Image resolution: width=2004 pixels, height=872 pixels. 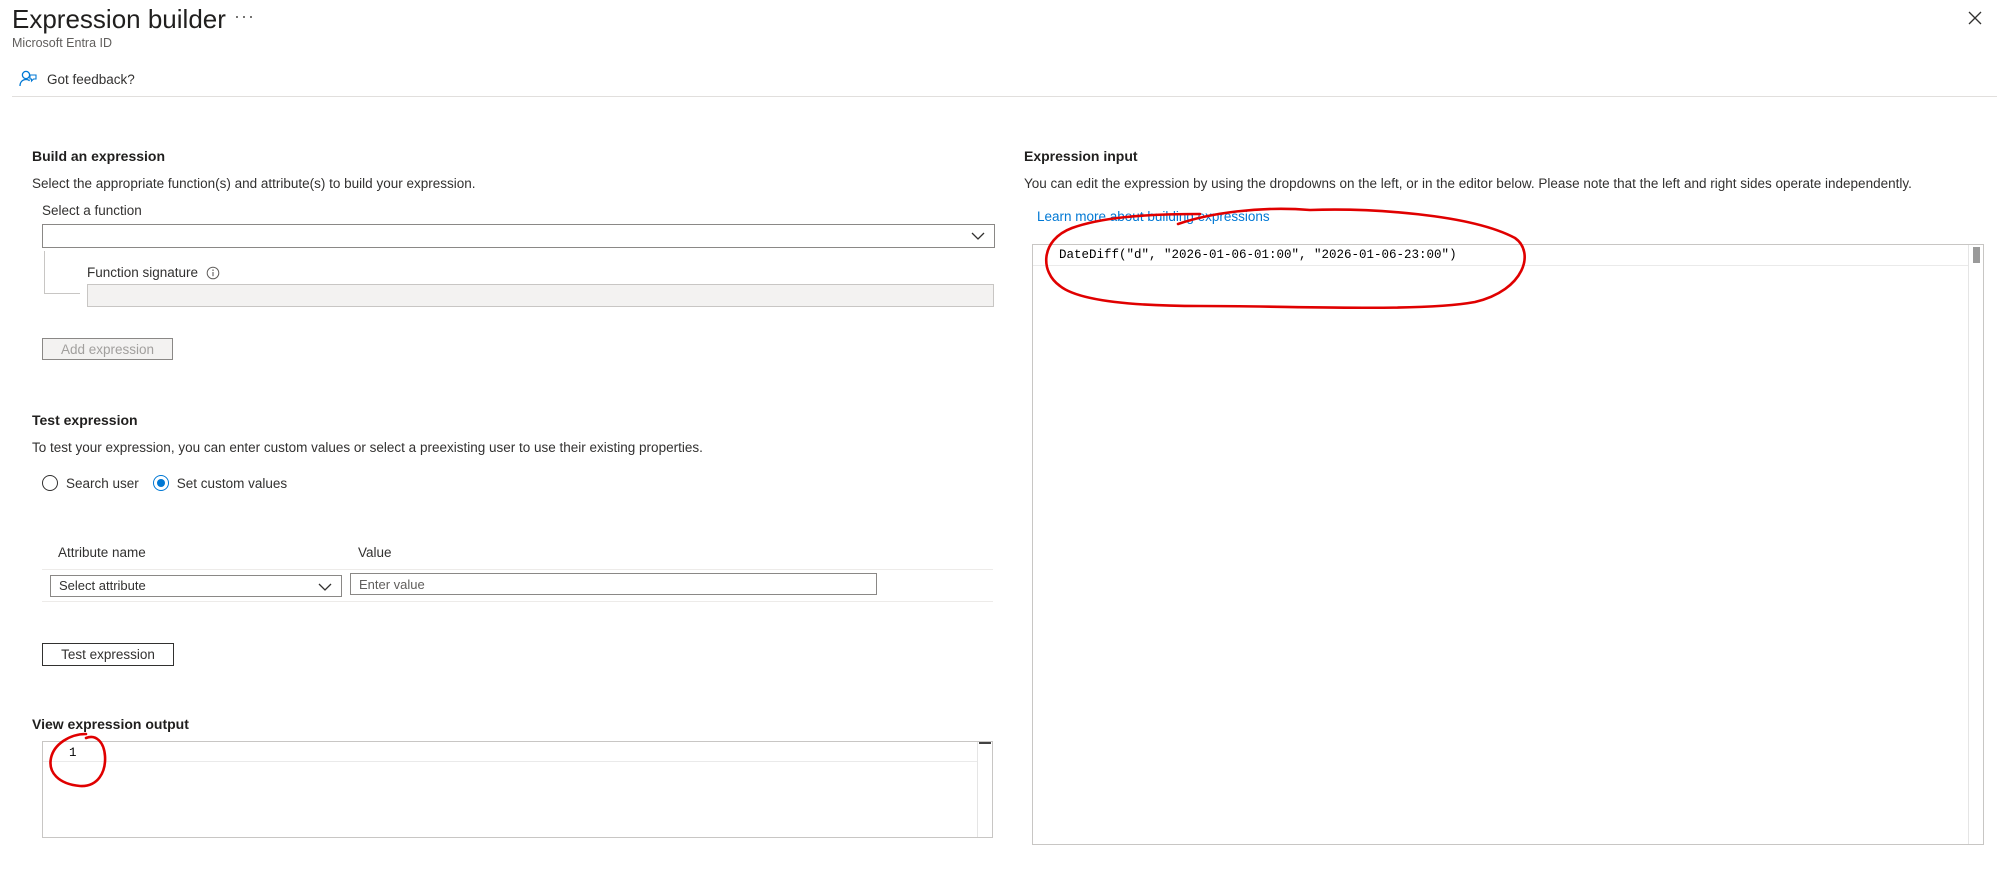 I want to click on test-expression-title: Test expression, so click(x=85, y=420).